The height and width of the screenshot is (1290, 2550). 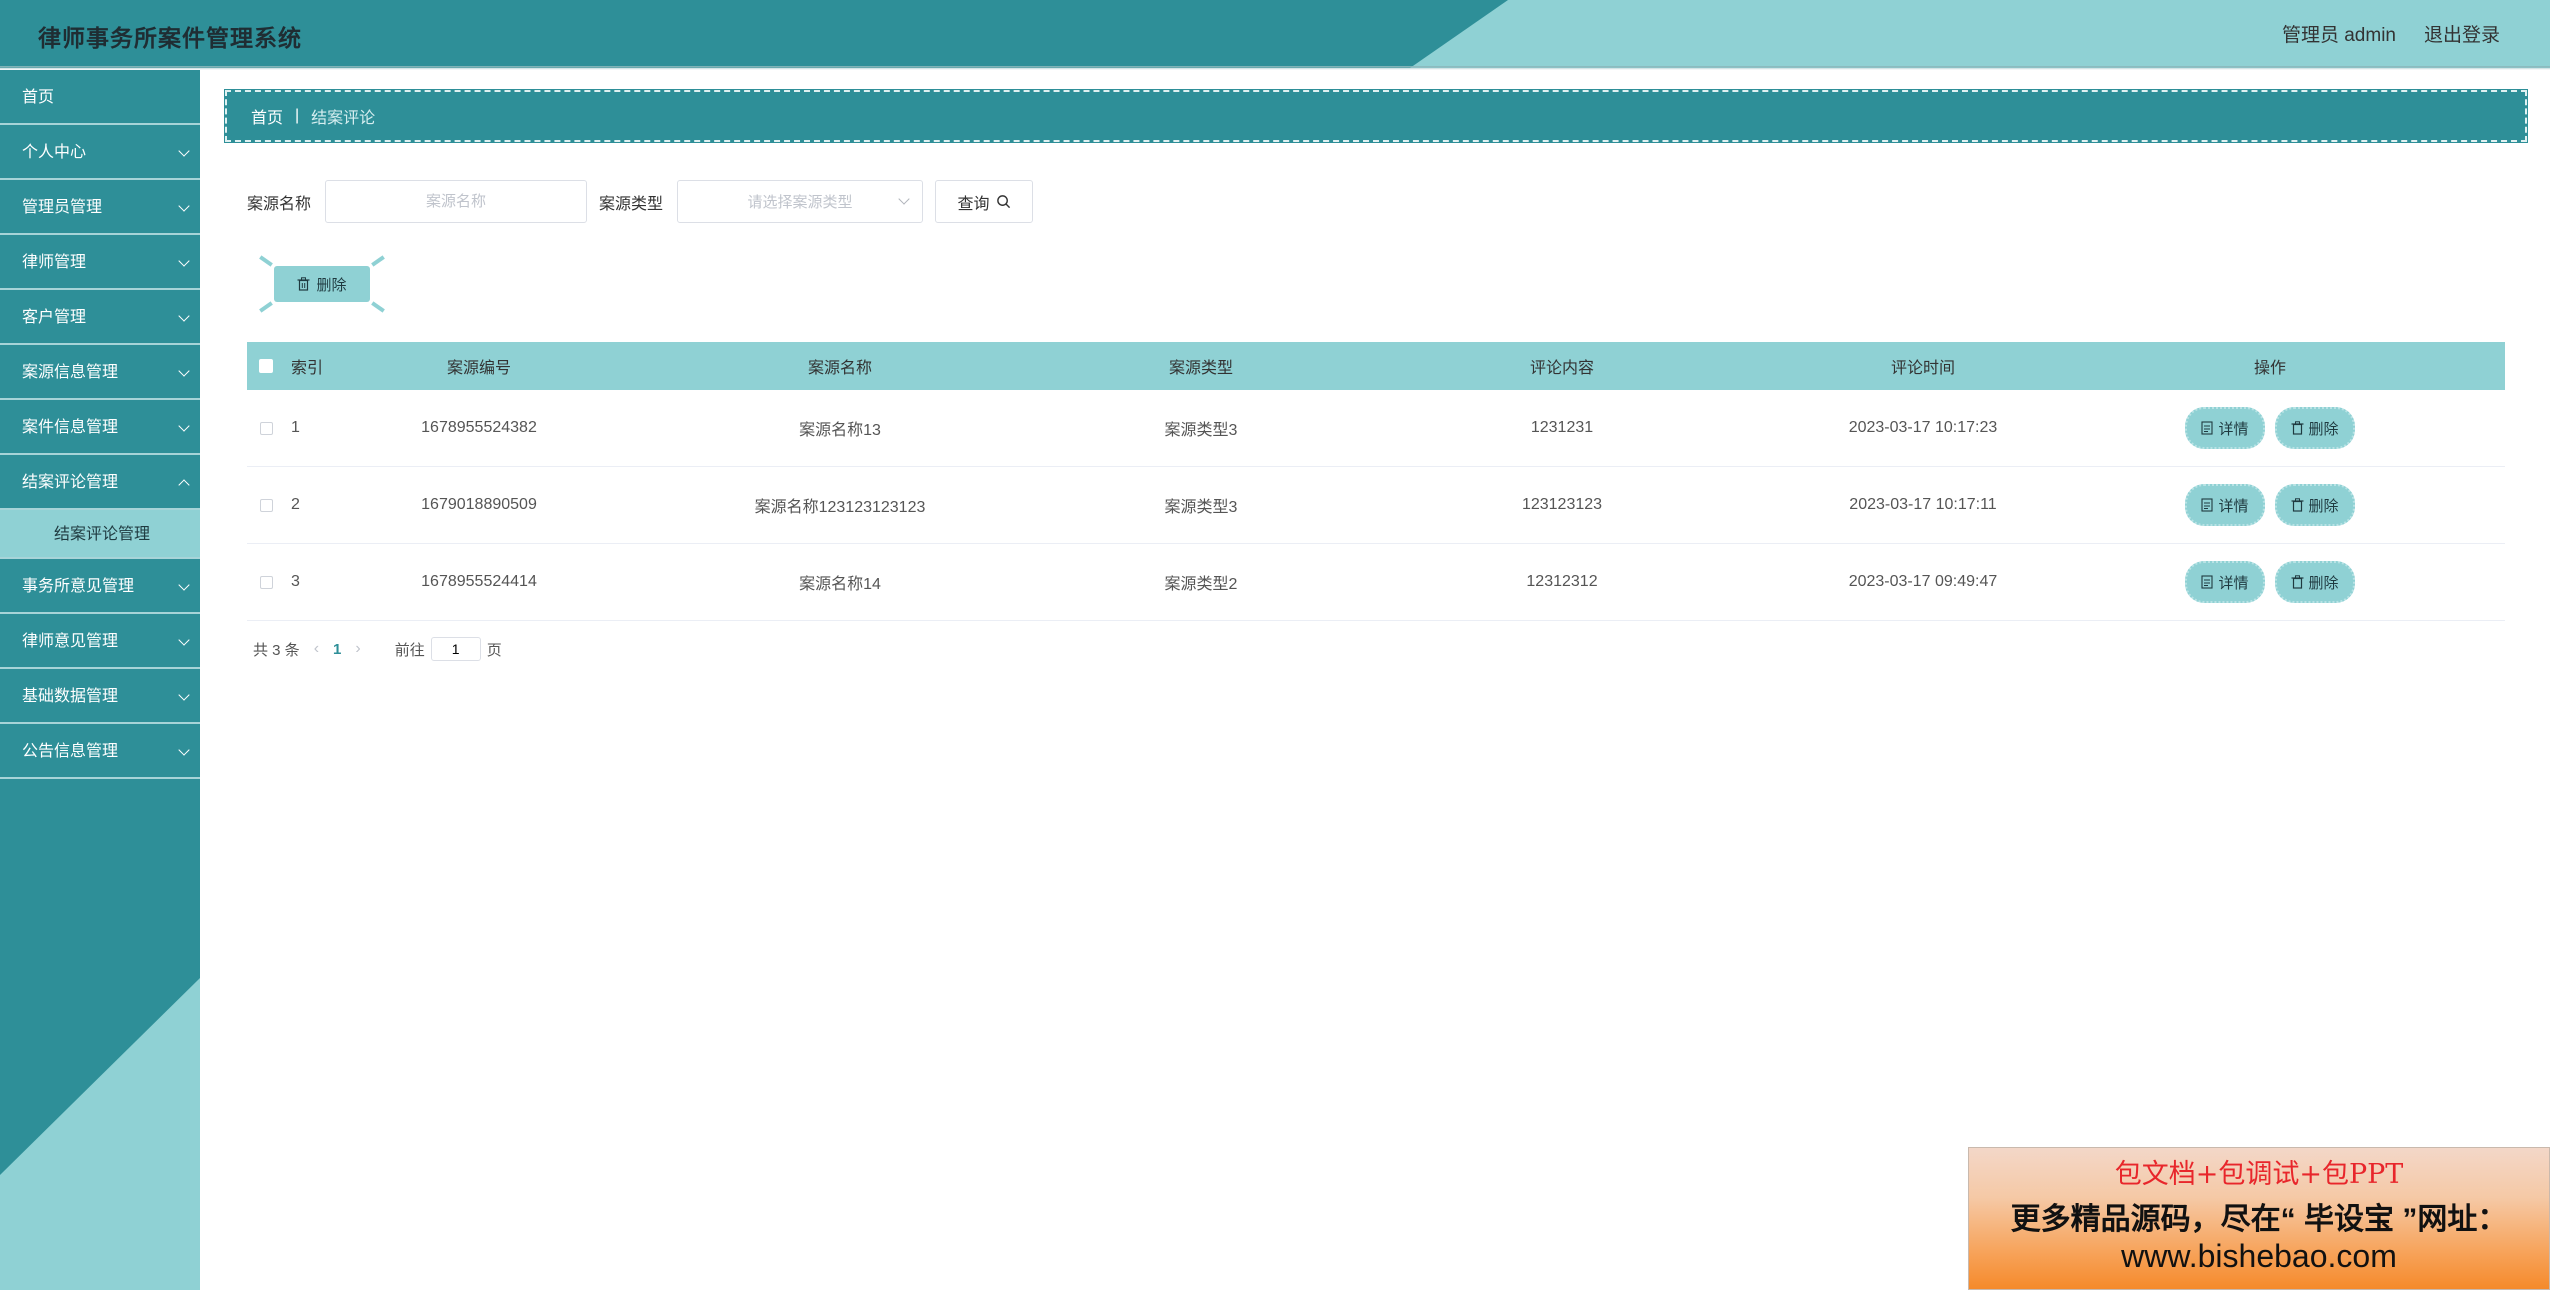 What do you see at coordinates (2269, 368) in the screenshot?
I see `header-ops: 操作` at bounding box center [2269, 368].